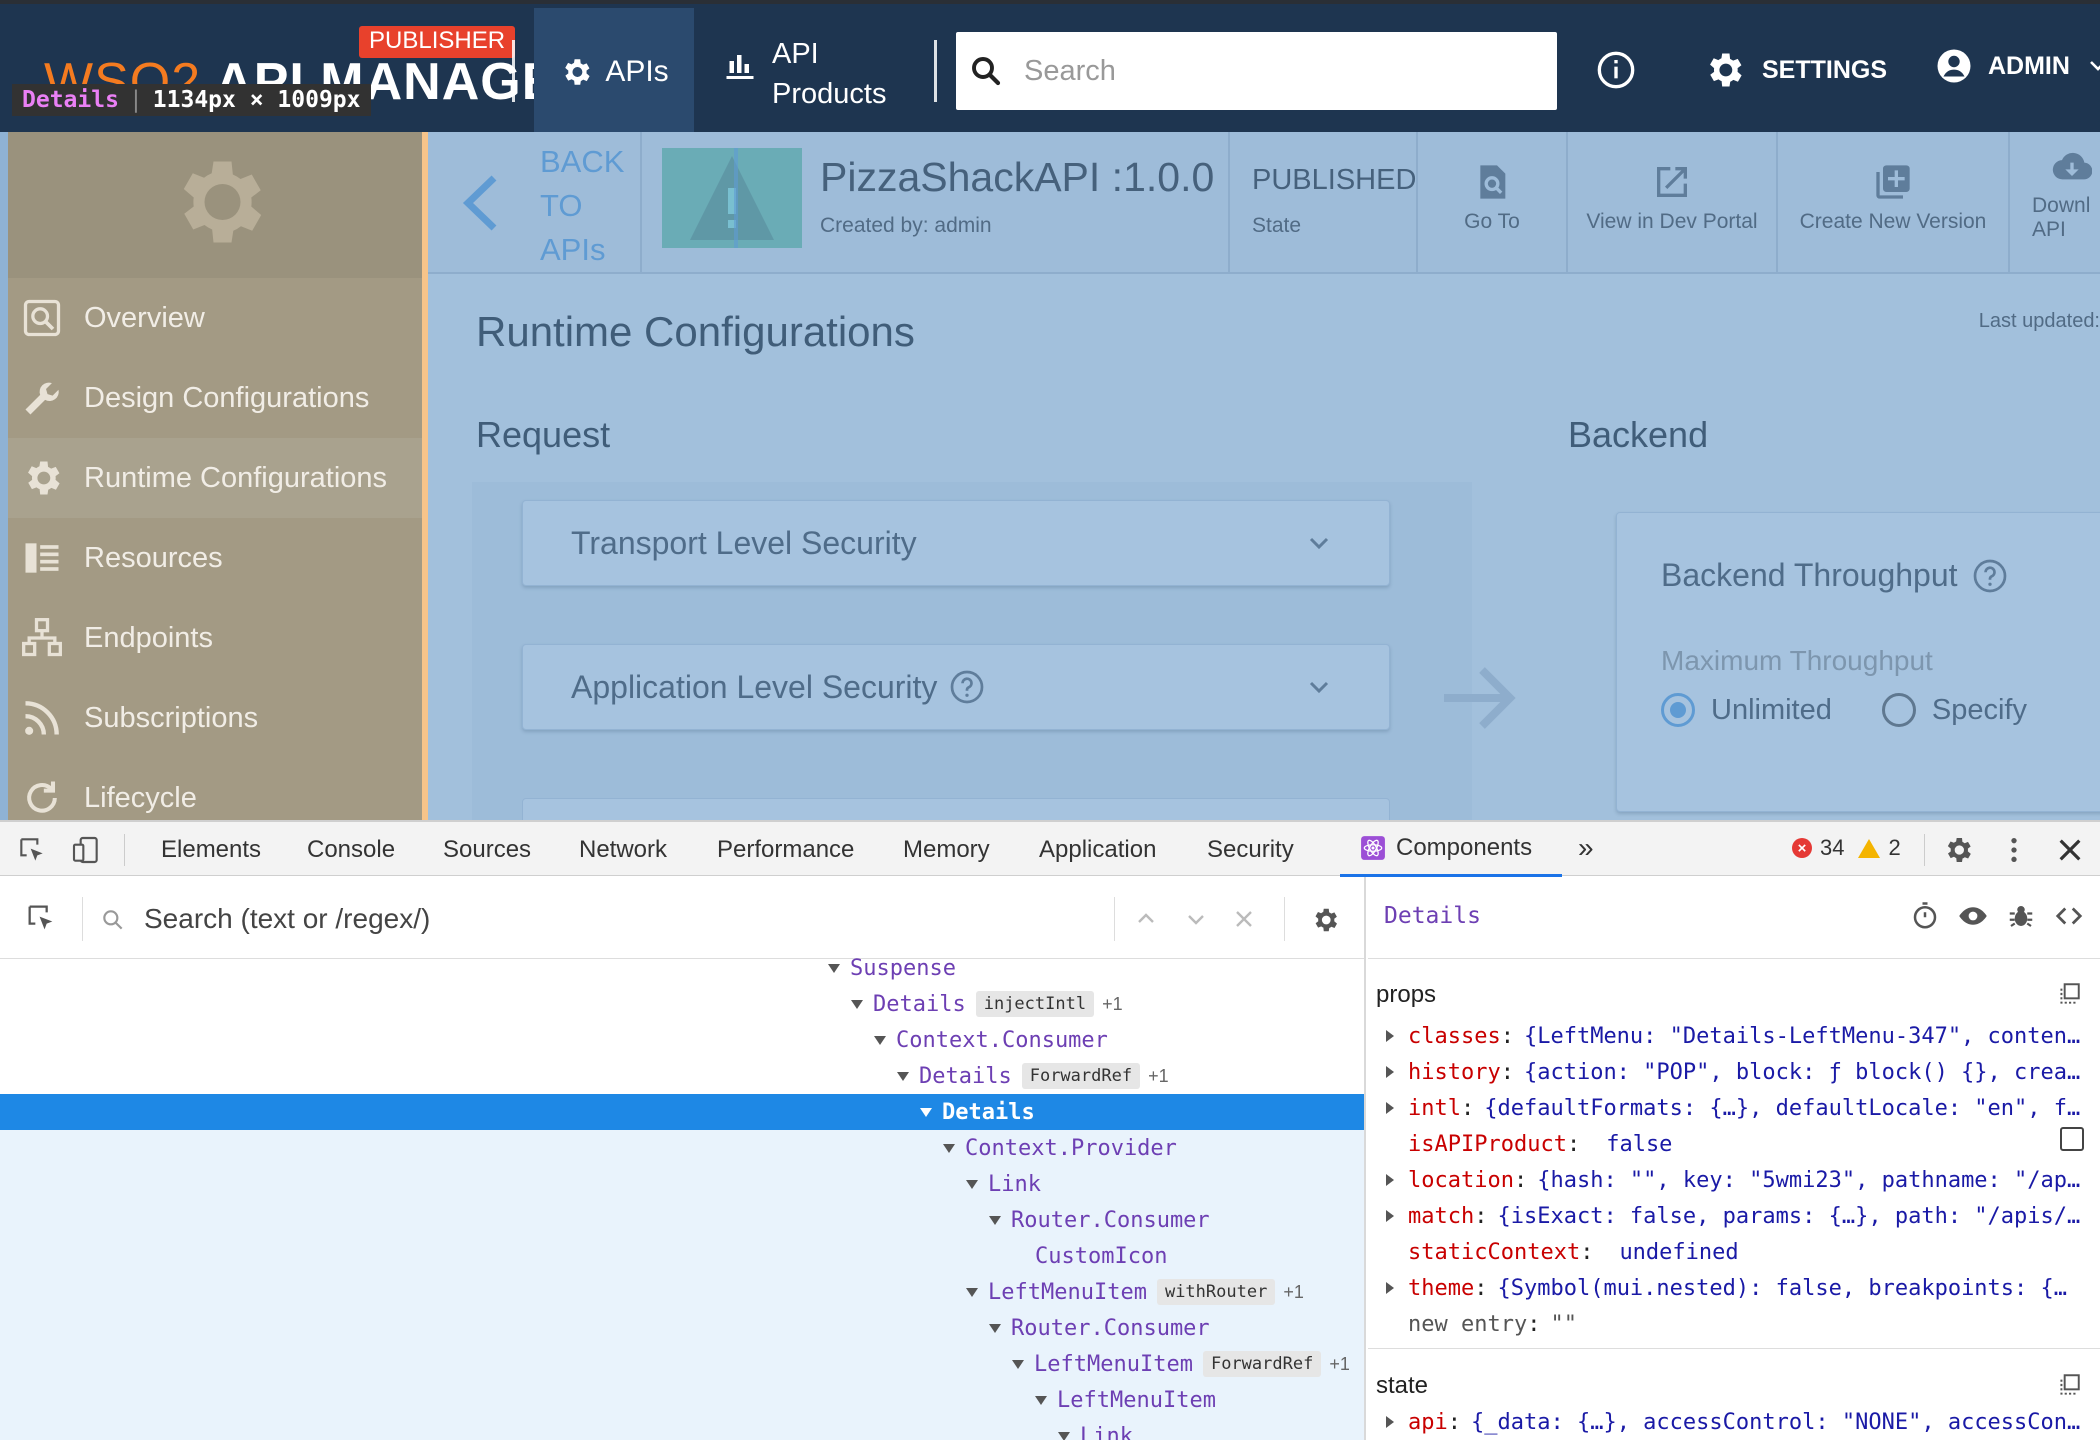  I want to click on tab-memory: Memory, so click(946, 850).